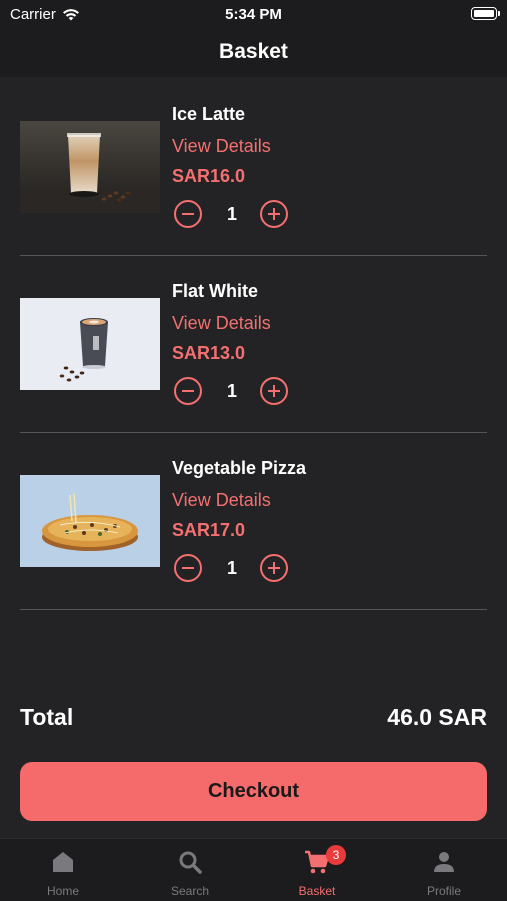 The image size is (507, 901). What do you see at coordinates (90, 344) in the screenshot?
I see `item-image-flat-white` at bounding box center [90, 344].